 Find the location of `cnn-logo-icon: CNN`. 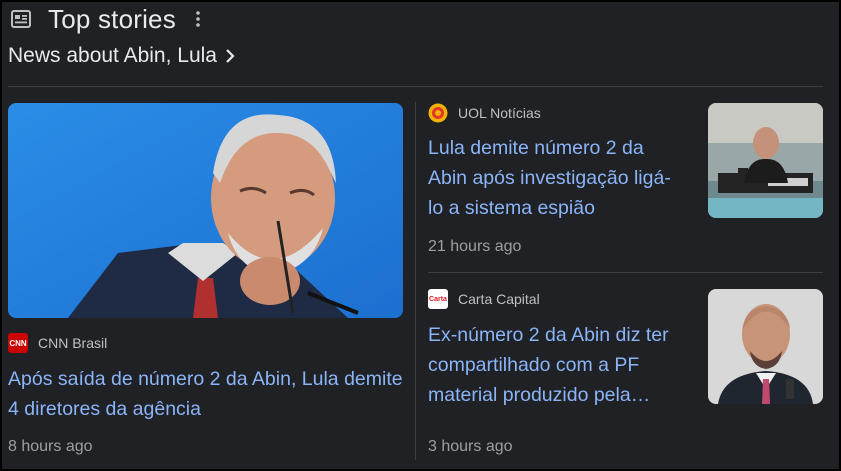

cnn-logo-icon: CNN is located at coordinates (18, 343).